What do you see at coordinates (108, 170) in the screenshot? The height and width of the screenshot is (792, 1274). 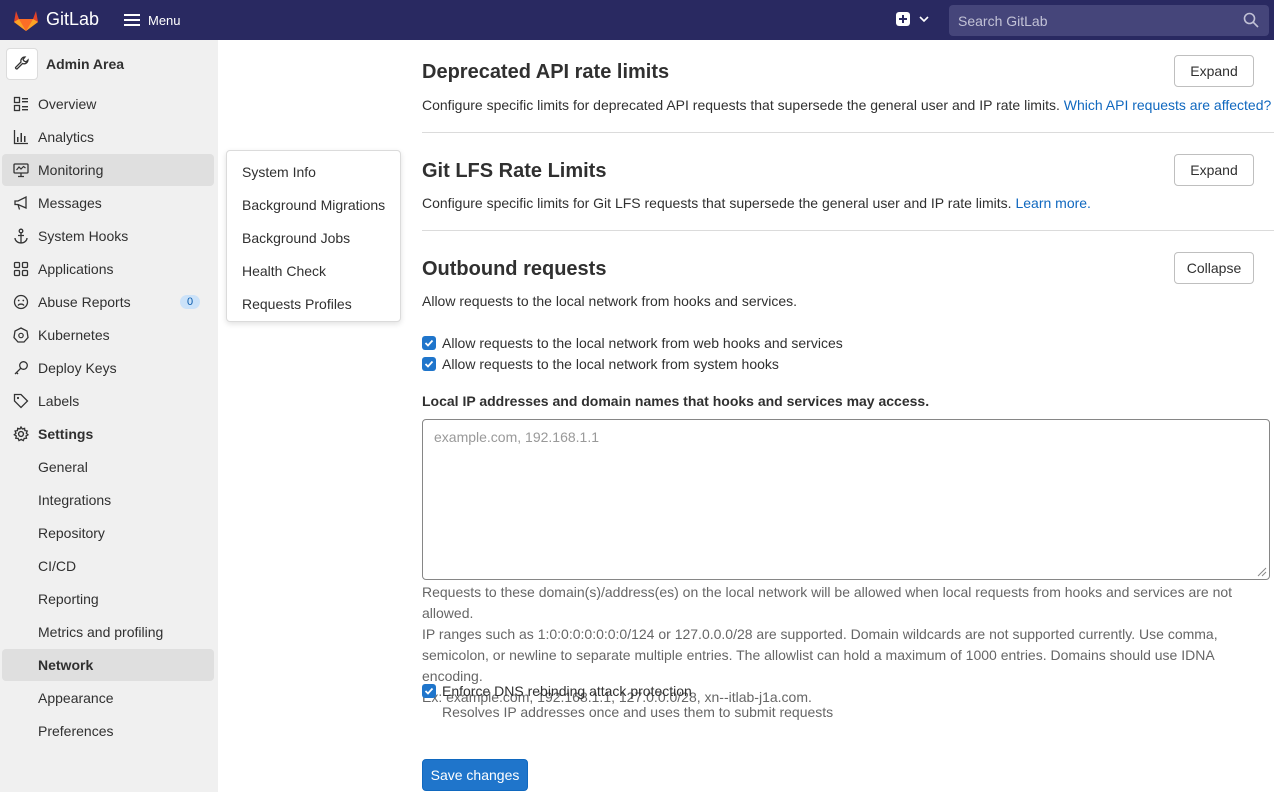 I see `sidebar-item-monitoring: Monitoring` at bounding box center [108, 170].